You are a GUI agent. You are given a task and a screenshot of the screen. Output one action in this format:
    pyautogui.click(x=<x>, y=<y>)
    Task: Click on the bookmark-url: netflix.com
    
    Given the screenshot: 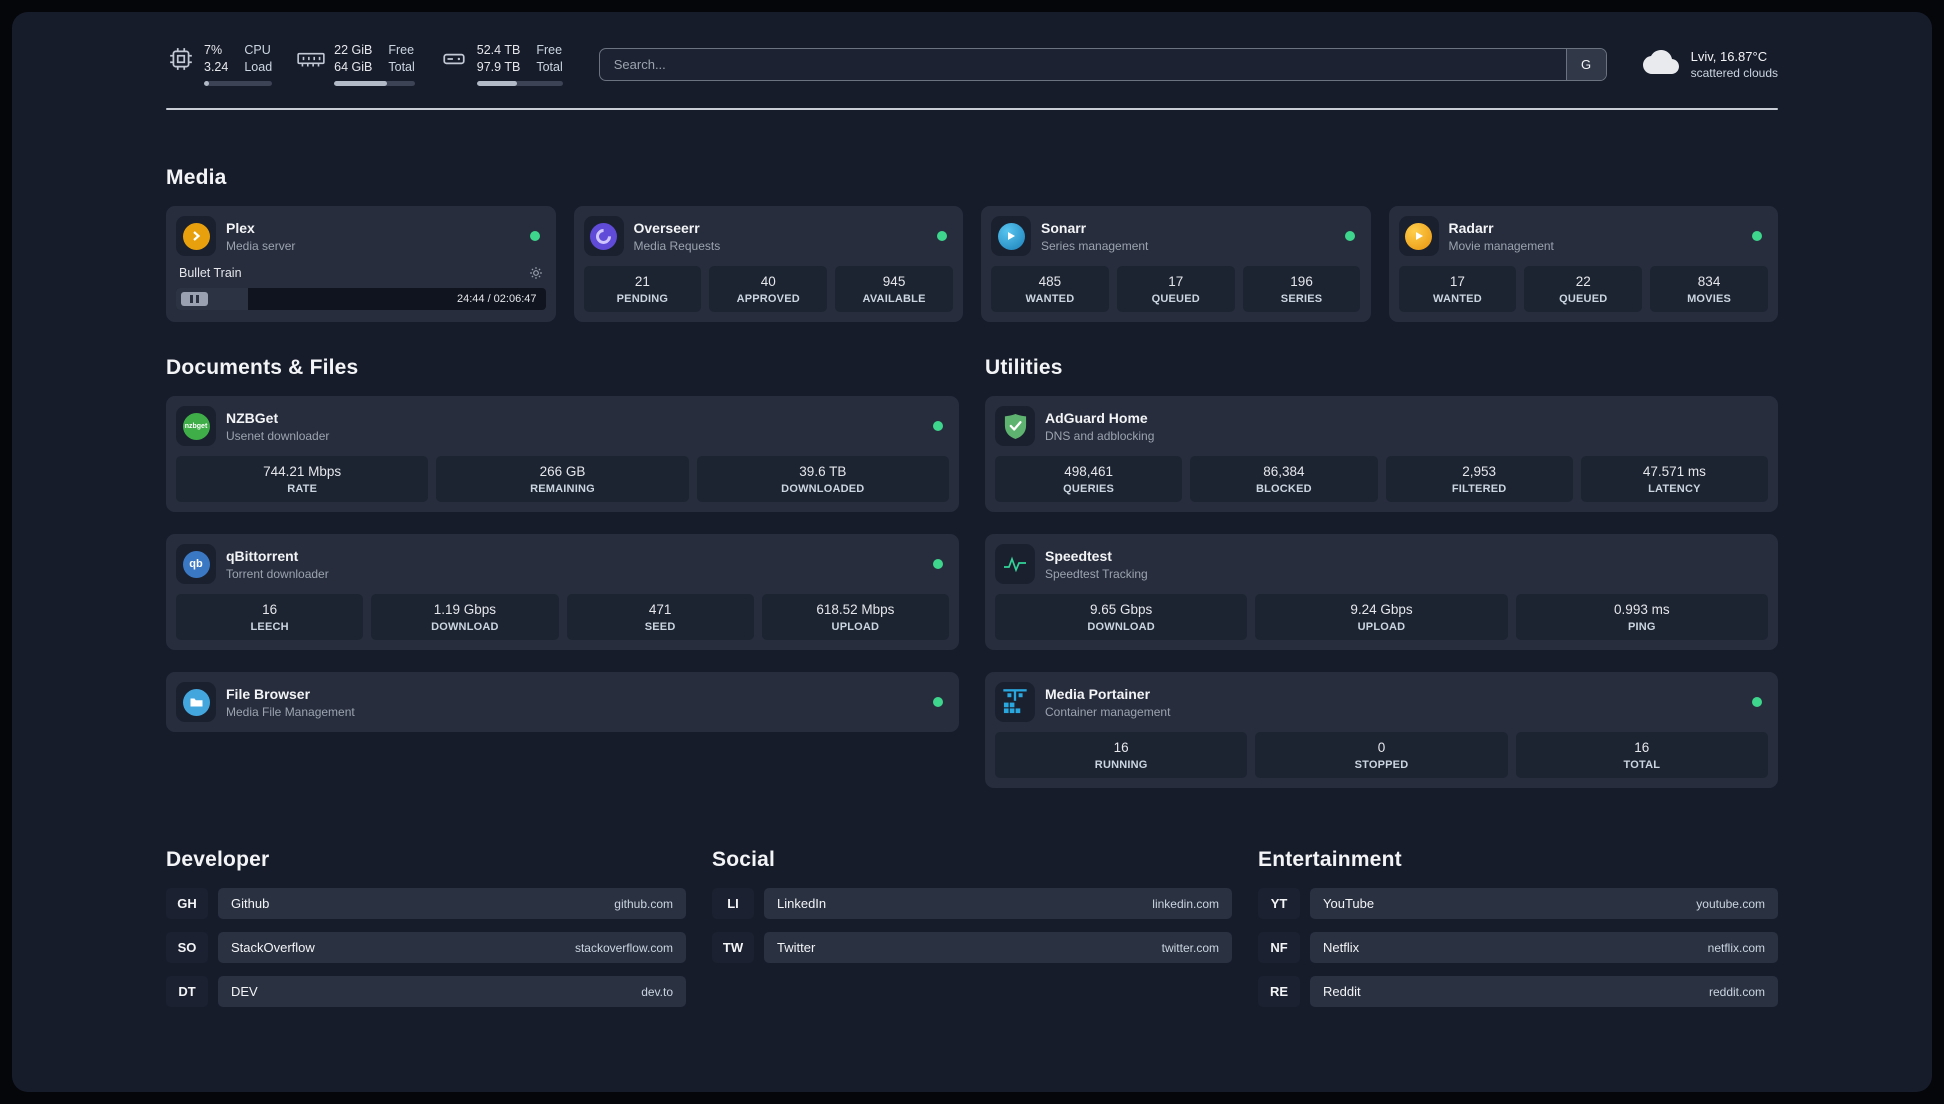 What is the action you would take?
    pyautogui.click(x=1736, y=947)
    